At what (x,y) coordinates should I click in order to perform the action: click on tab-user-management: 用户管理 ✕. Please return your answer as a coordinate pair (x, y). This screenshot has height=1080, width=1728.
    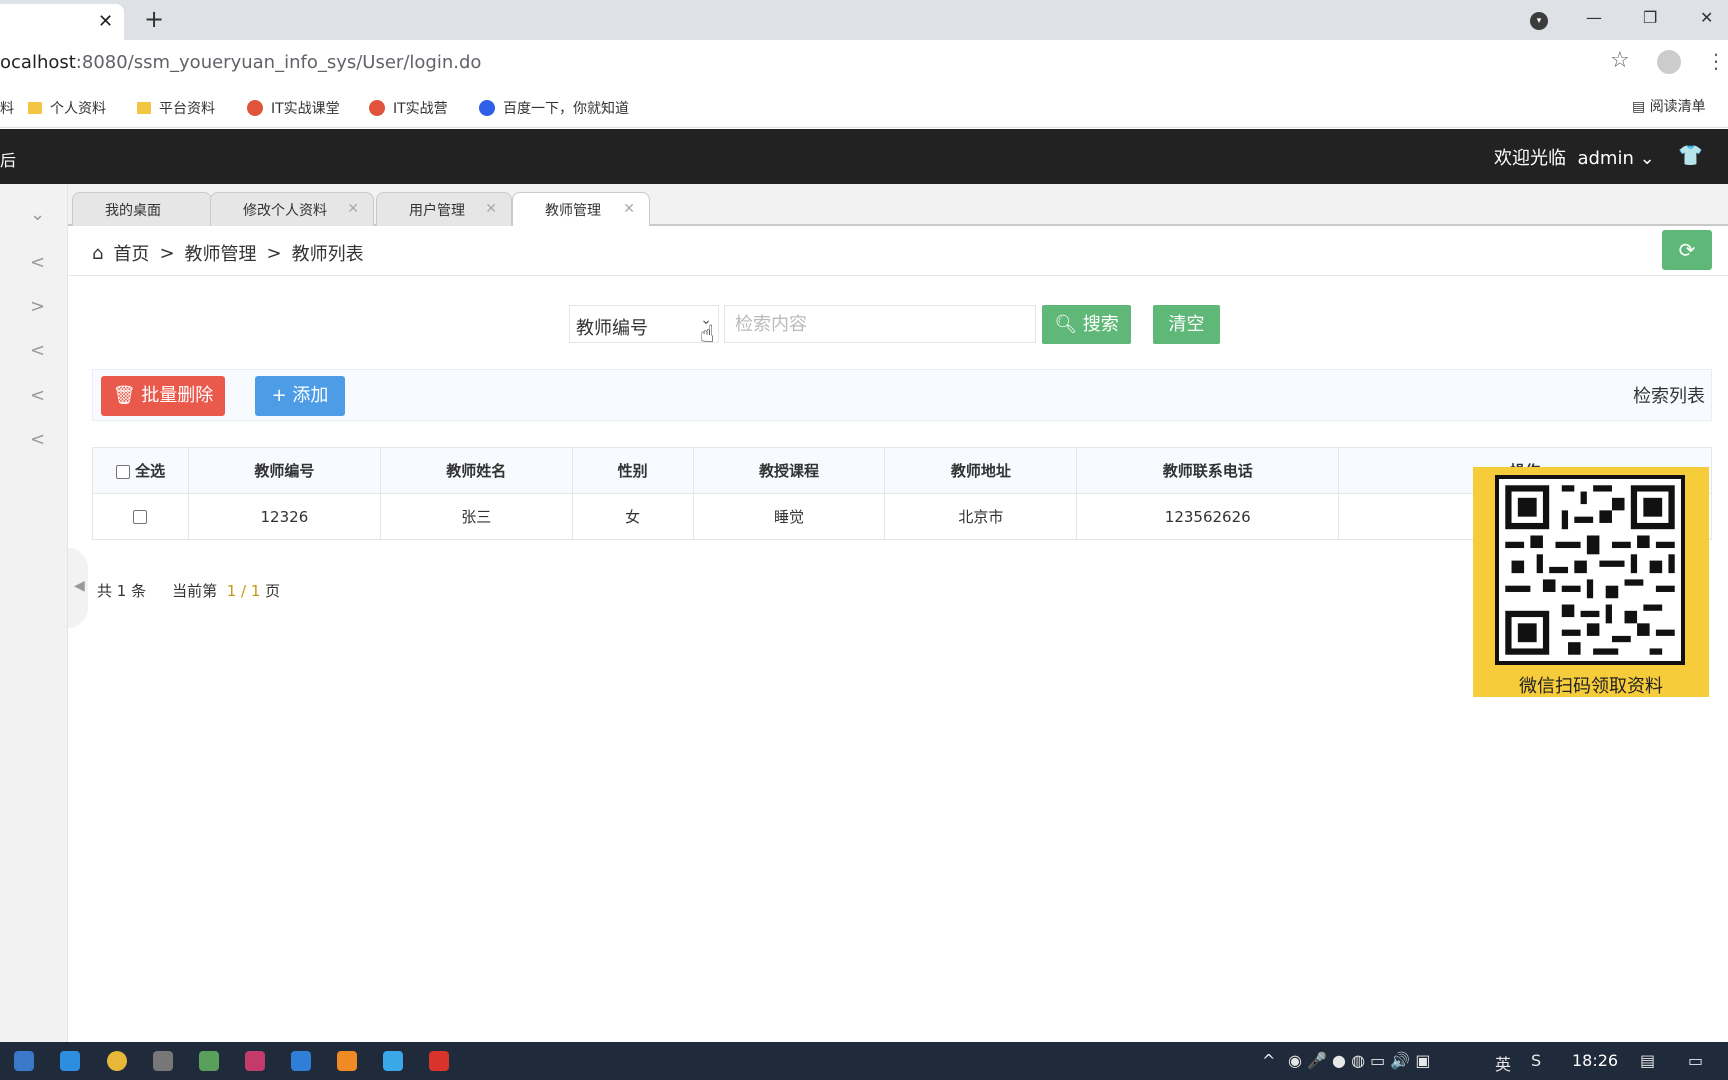
    Looking at the image, I should click on (444, 209).